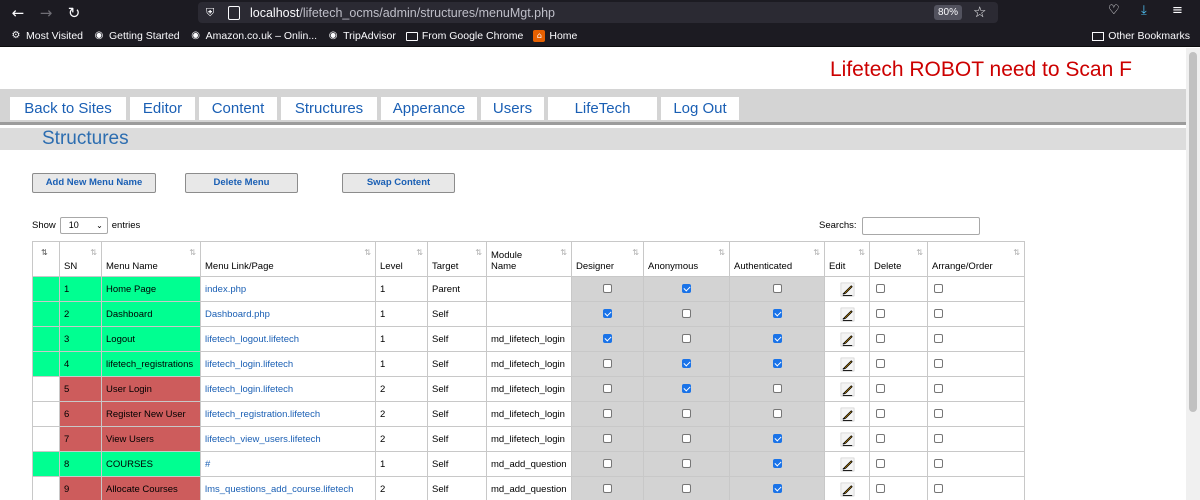 The width and height of the screenshot is (1200, 500). Describe the element at coordinates (288, 289) in the screenshot. I see `menu-link-cell: index.php` at that location.